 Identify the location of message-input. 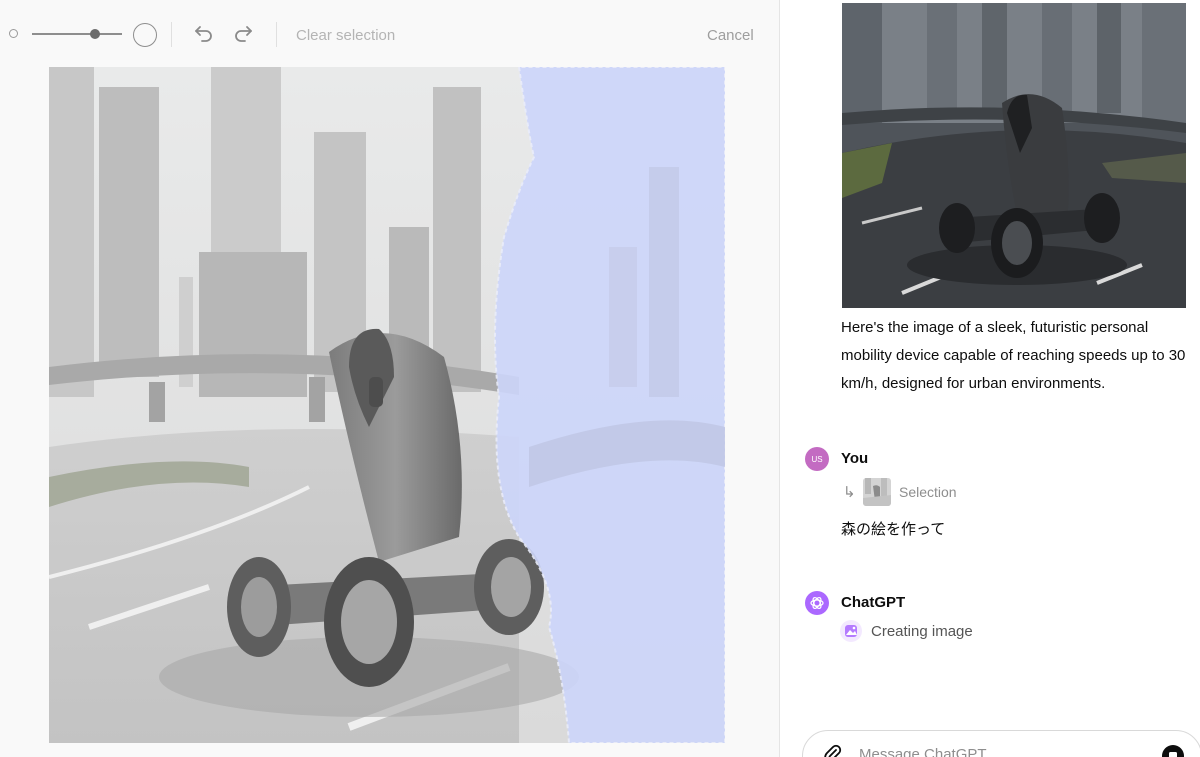
(989, 751).